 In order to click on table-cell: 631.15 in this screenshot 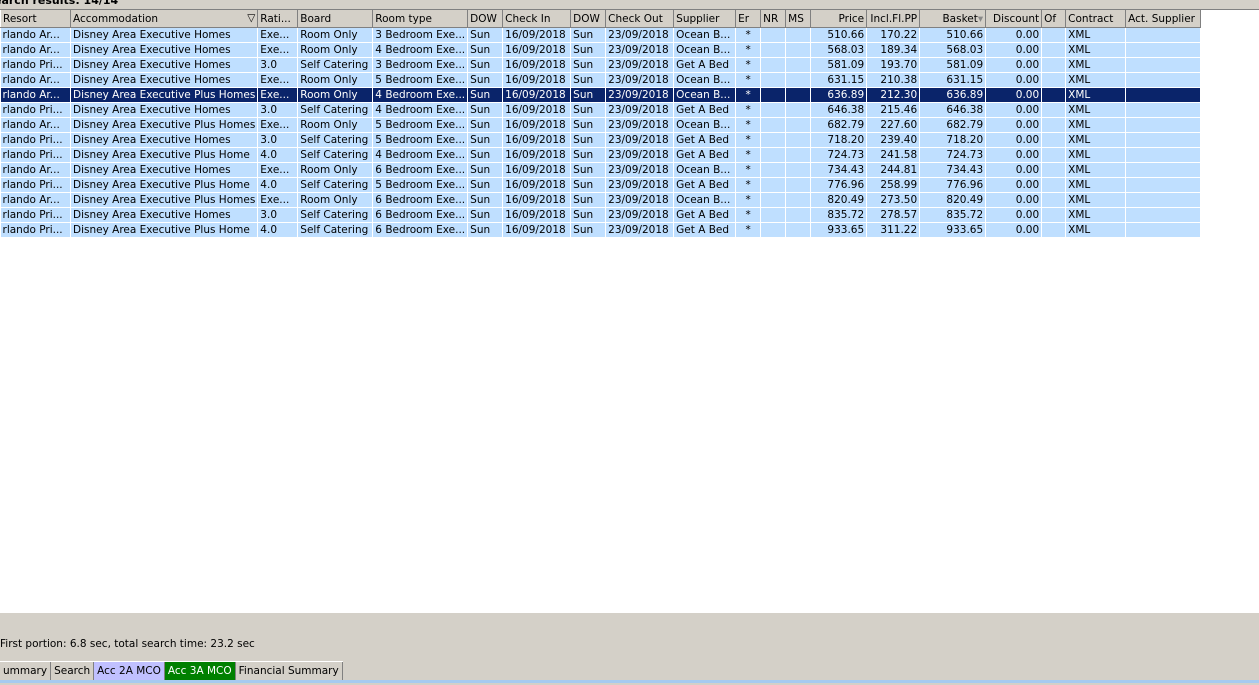, I will do `click(953, 80)`.